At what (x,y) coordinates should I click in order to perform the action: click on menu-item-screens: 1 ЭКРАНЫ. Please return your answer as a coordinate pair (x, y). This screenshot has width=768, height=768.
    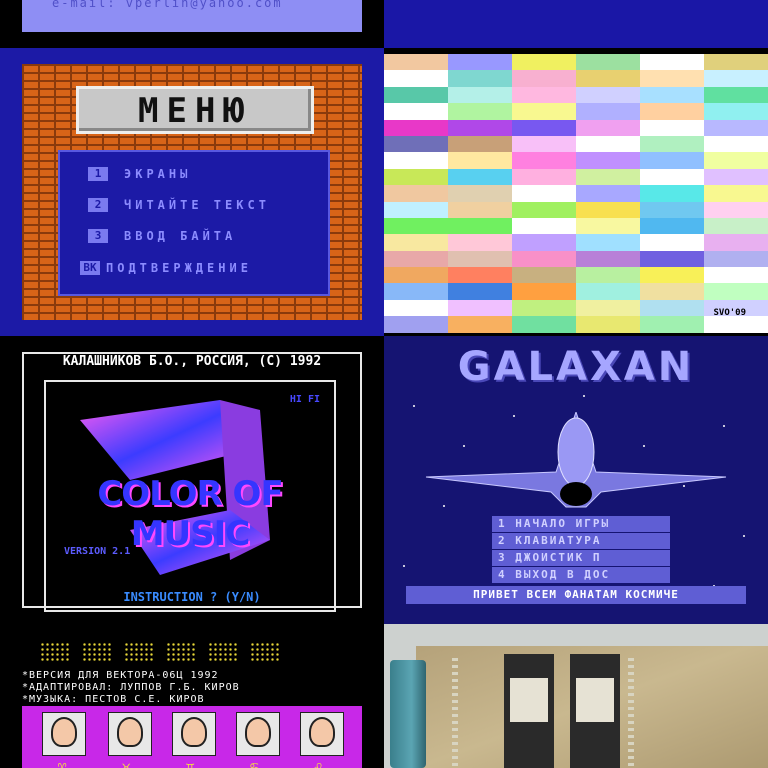
    Looking at the image, I should click on (139, 174).